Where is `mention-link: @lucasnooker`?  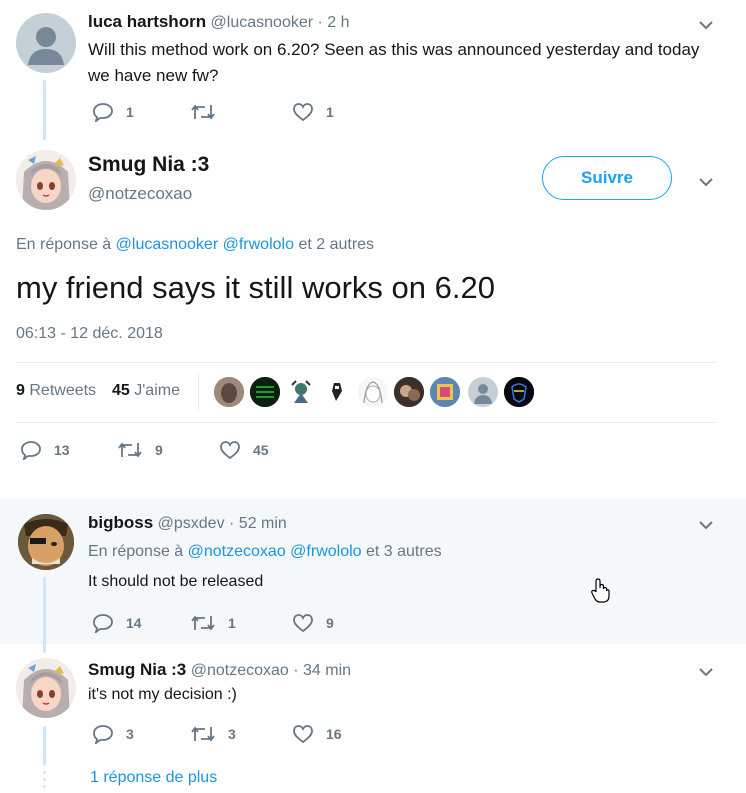 mention-link: @lucasnooker is located at coordinates (167, 244).